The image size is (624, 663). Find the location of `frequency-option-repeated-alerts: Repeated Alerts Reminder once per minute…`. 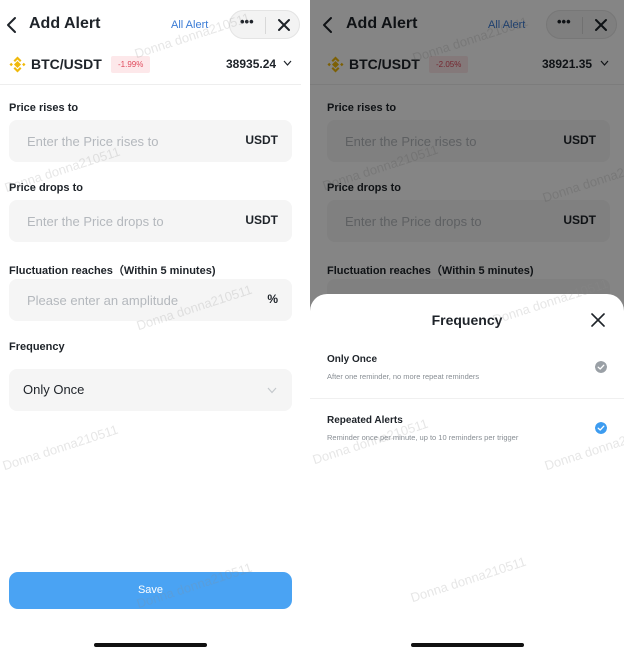

frequency-option-repeated-alerts: Repeated Alerts Reminder once per minute… is located at coordinates (467, 434).